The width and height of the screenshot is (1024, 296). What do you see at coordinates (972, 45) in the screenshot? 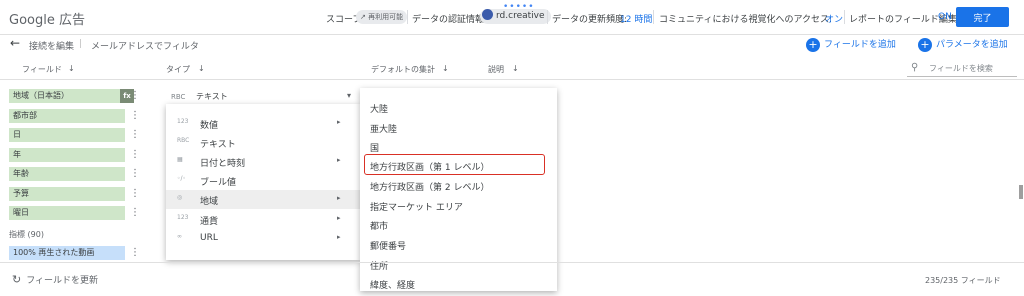
I see `add-parameter-label: パラメータを追加` at bounding box center [972, 45].